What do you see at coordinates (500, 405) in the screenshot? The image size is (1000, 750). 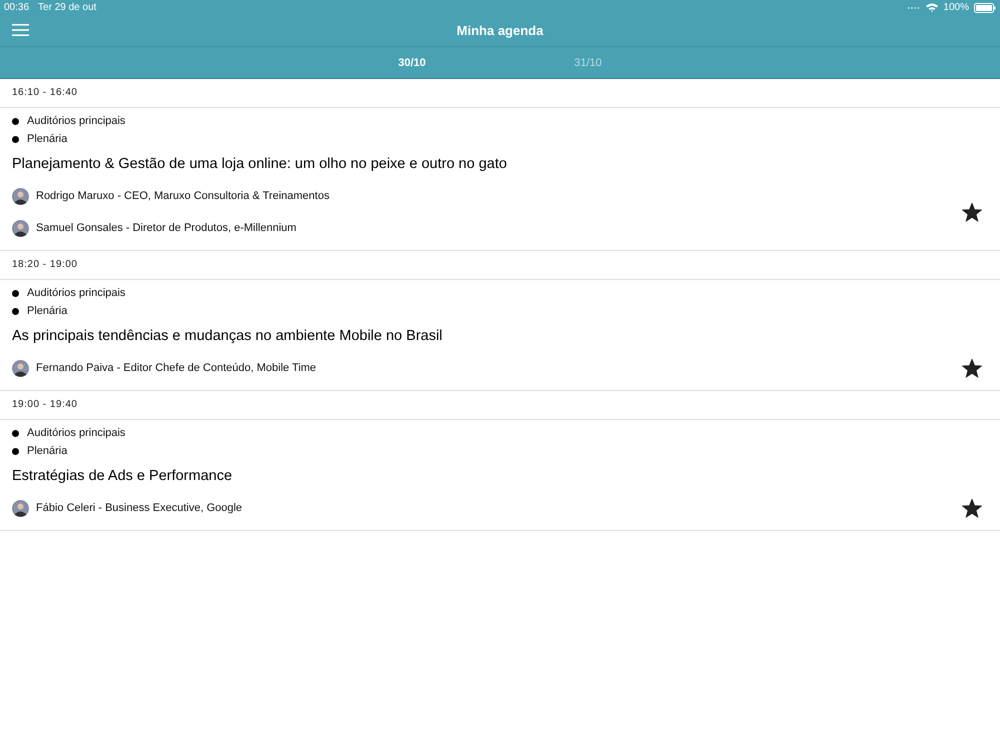 I see `time-slot: 19:00 - 19:40` at bounding box center [500, 405].